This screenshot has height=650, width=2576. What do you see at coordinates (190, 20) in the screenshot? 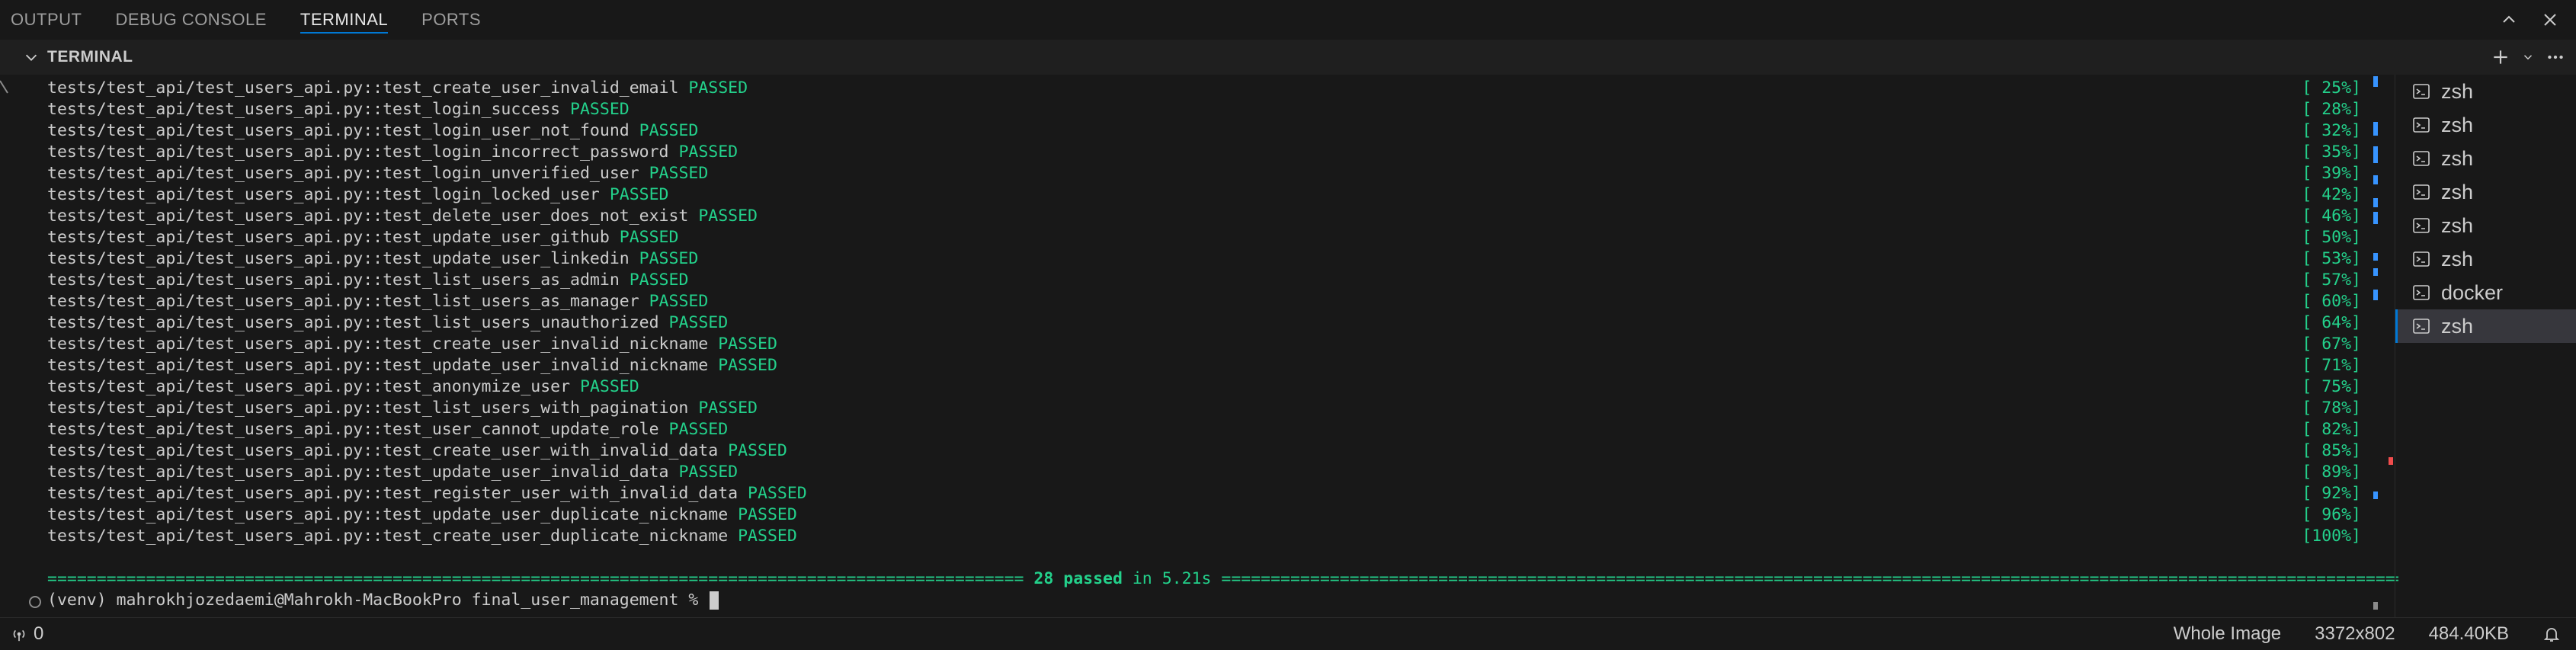
I see `tab-debug-console: DEBUG CONSOLE` at bounding box center [190, 20].